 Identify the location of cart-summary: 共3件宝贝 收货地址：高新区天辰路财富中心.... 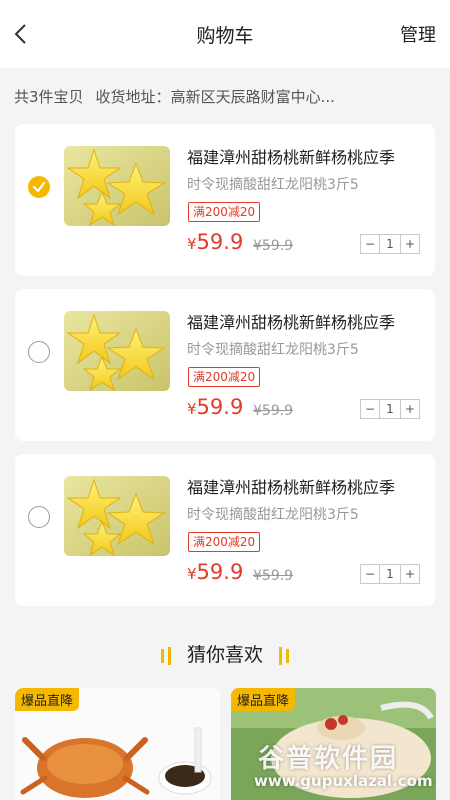
(174, 96).